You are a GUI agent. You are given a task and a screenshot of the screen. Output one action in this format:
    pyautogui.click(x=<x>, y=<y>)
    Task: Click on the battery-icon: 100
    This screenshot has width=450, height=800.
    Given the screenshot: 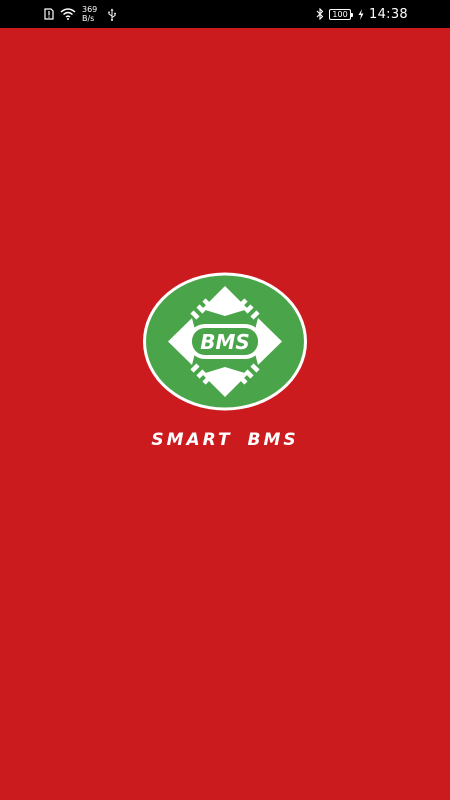 What is the action you would take?
    pyautogui.click(x=341, y=14)
    